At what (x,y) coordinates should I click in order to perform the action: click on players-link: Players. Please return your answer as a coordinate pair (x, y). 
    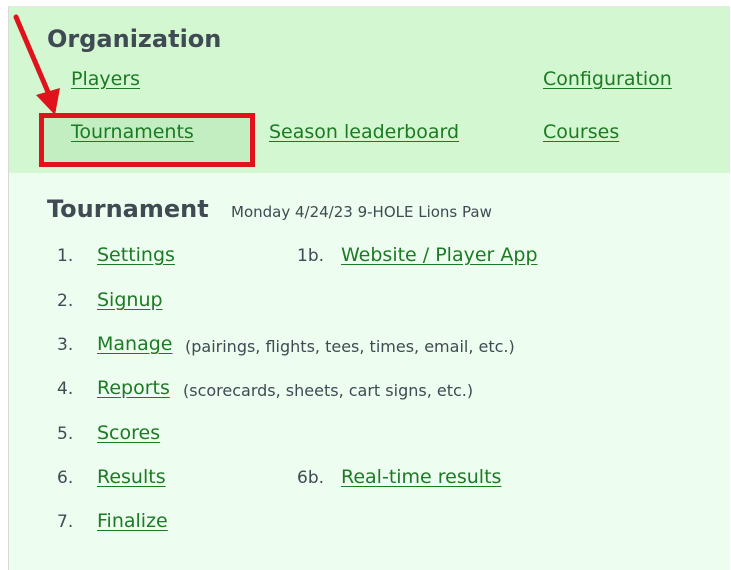
    Looking at the image, I should click on (105, 79).